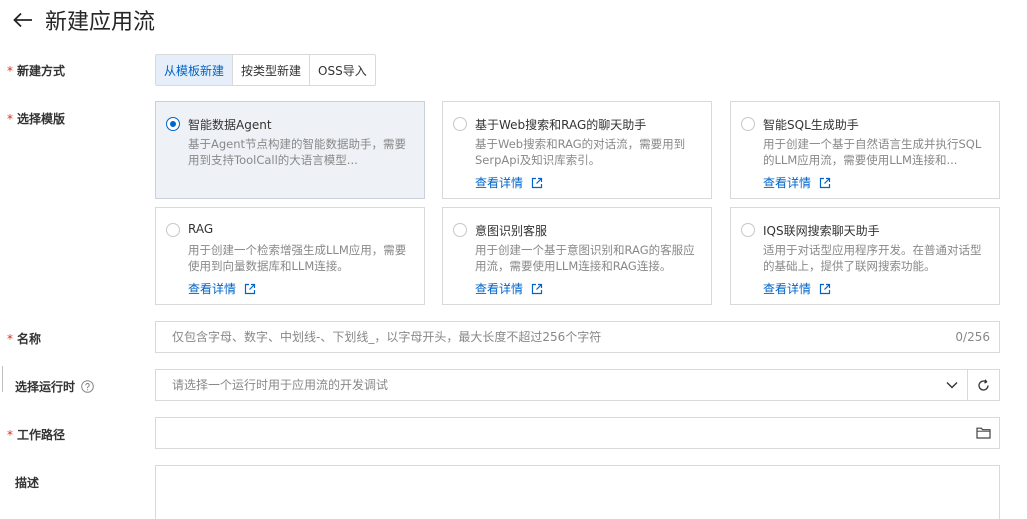 Image resolution: width=1027 pixels, height=519 pixels. What do you see at coordinates (811, 125) in the screenshot?
I see `card-title: 智能SQL生成助手` at bounding box center [811, 125].